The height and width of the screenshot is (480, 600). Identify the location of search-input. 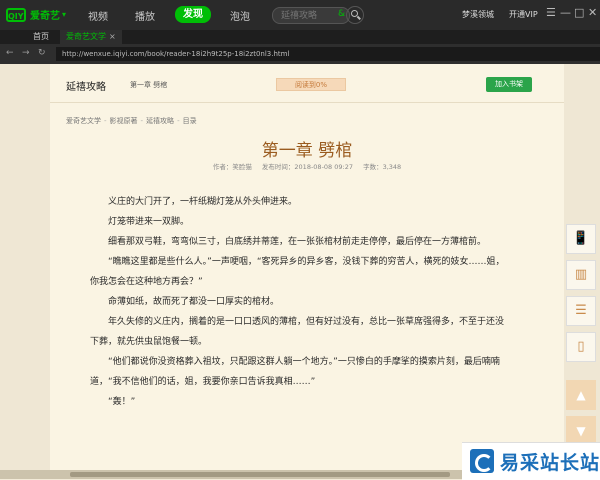
(305, 15).